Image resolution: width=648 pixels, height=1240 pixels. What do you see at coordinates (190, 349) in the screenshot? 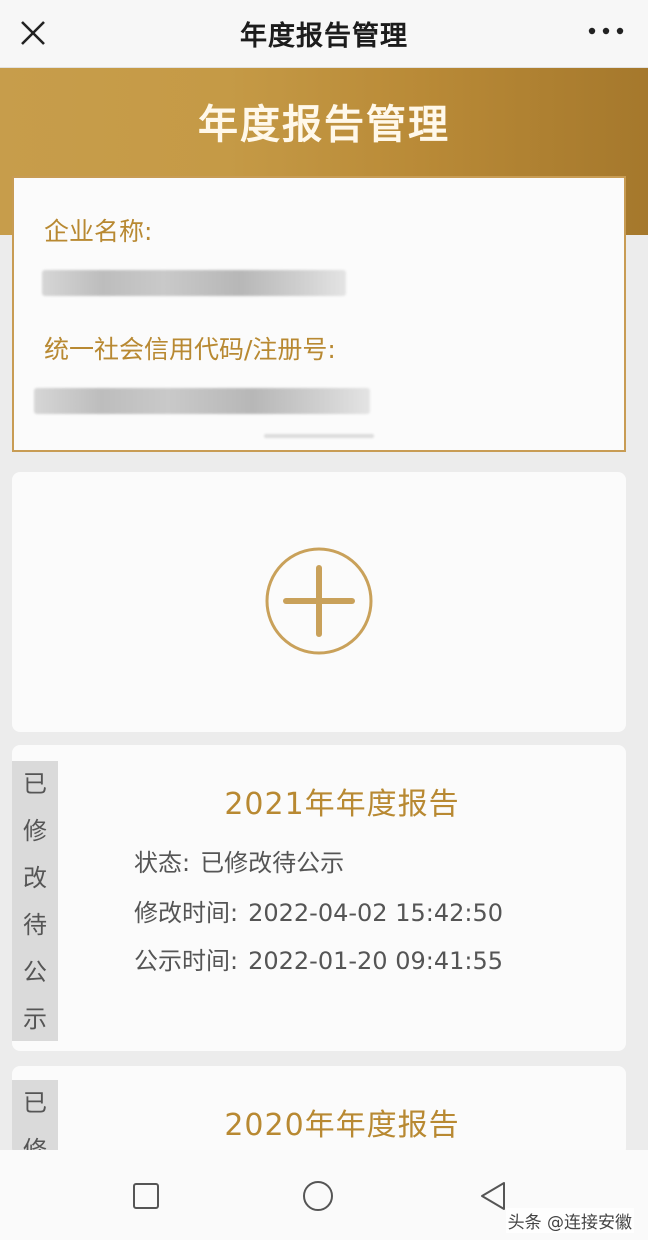
I see `credit-code-label: 统一社会信用代码/注册号:` at bounding box center [190, 349].